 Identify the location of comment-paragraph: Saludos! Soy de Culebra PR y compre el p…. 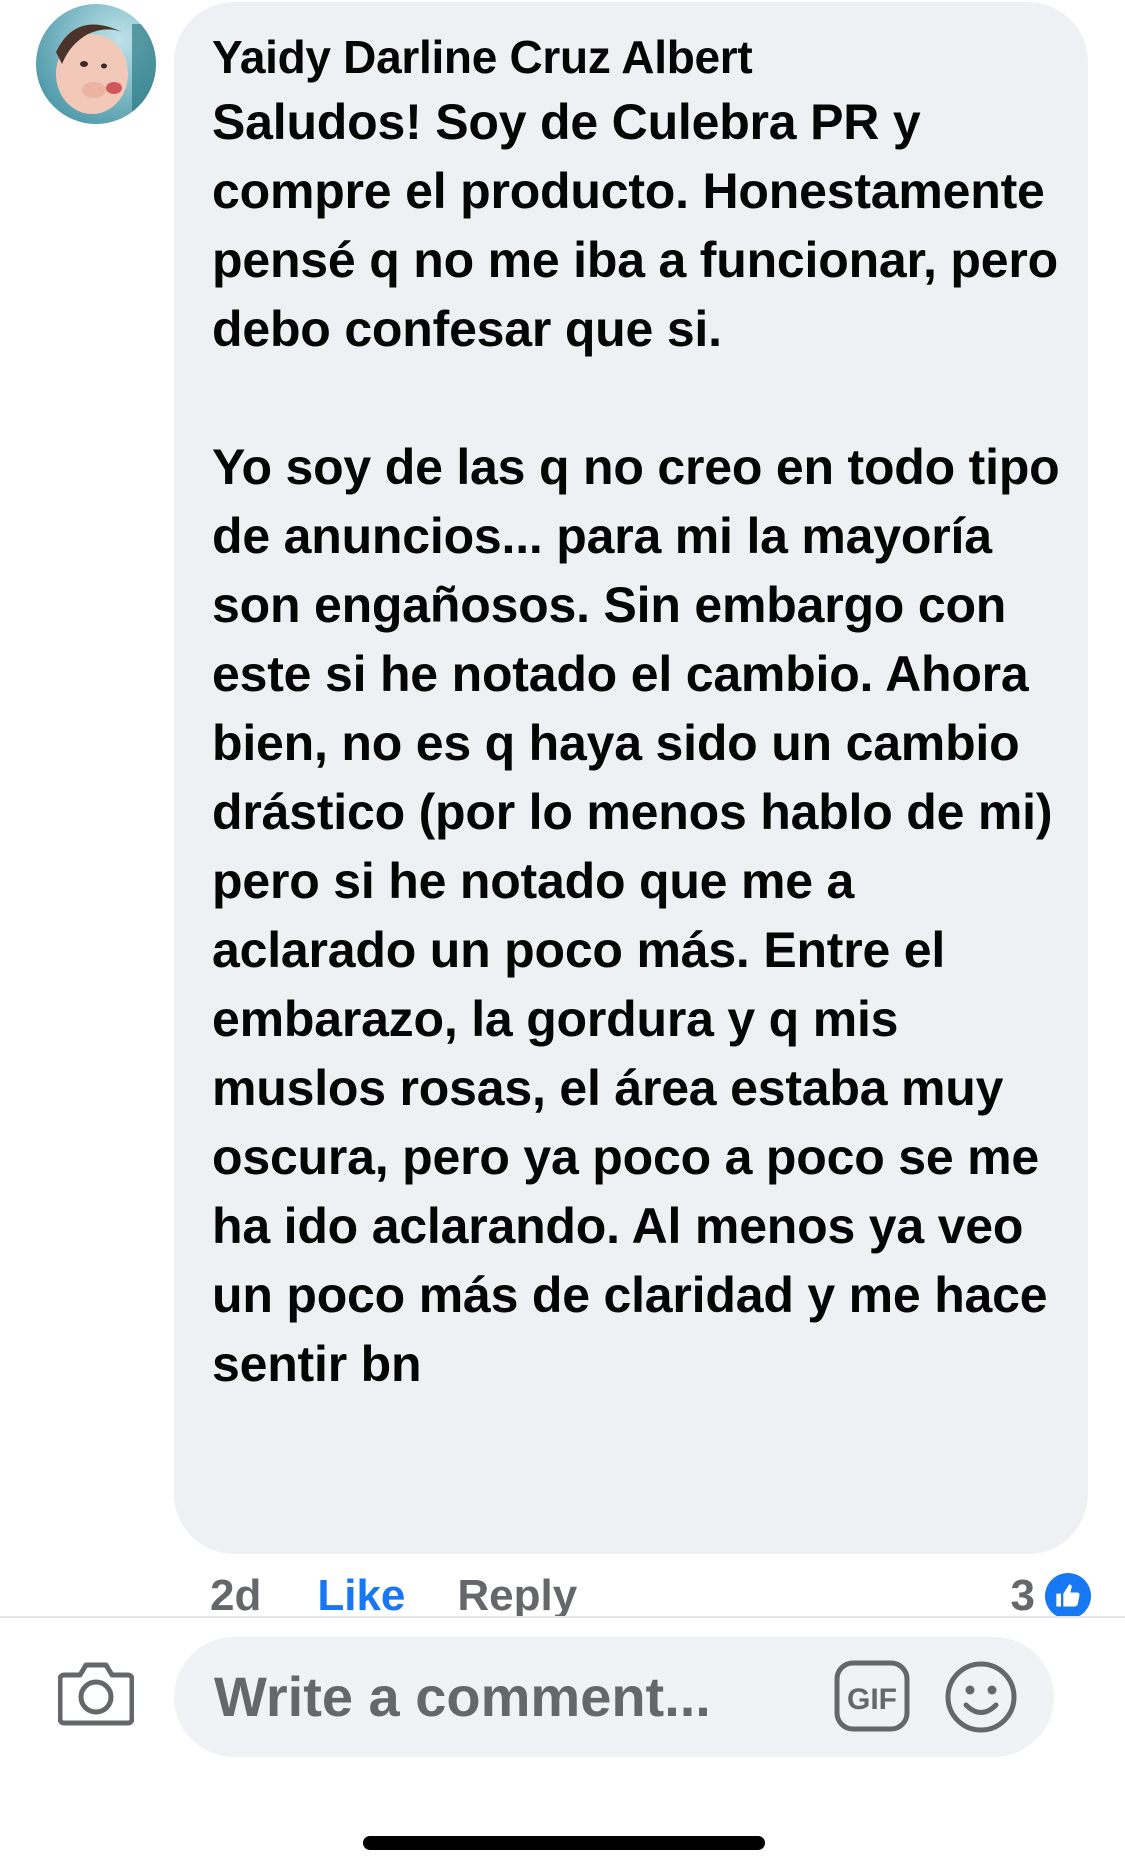
(635, 225).